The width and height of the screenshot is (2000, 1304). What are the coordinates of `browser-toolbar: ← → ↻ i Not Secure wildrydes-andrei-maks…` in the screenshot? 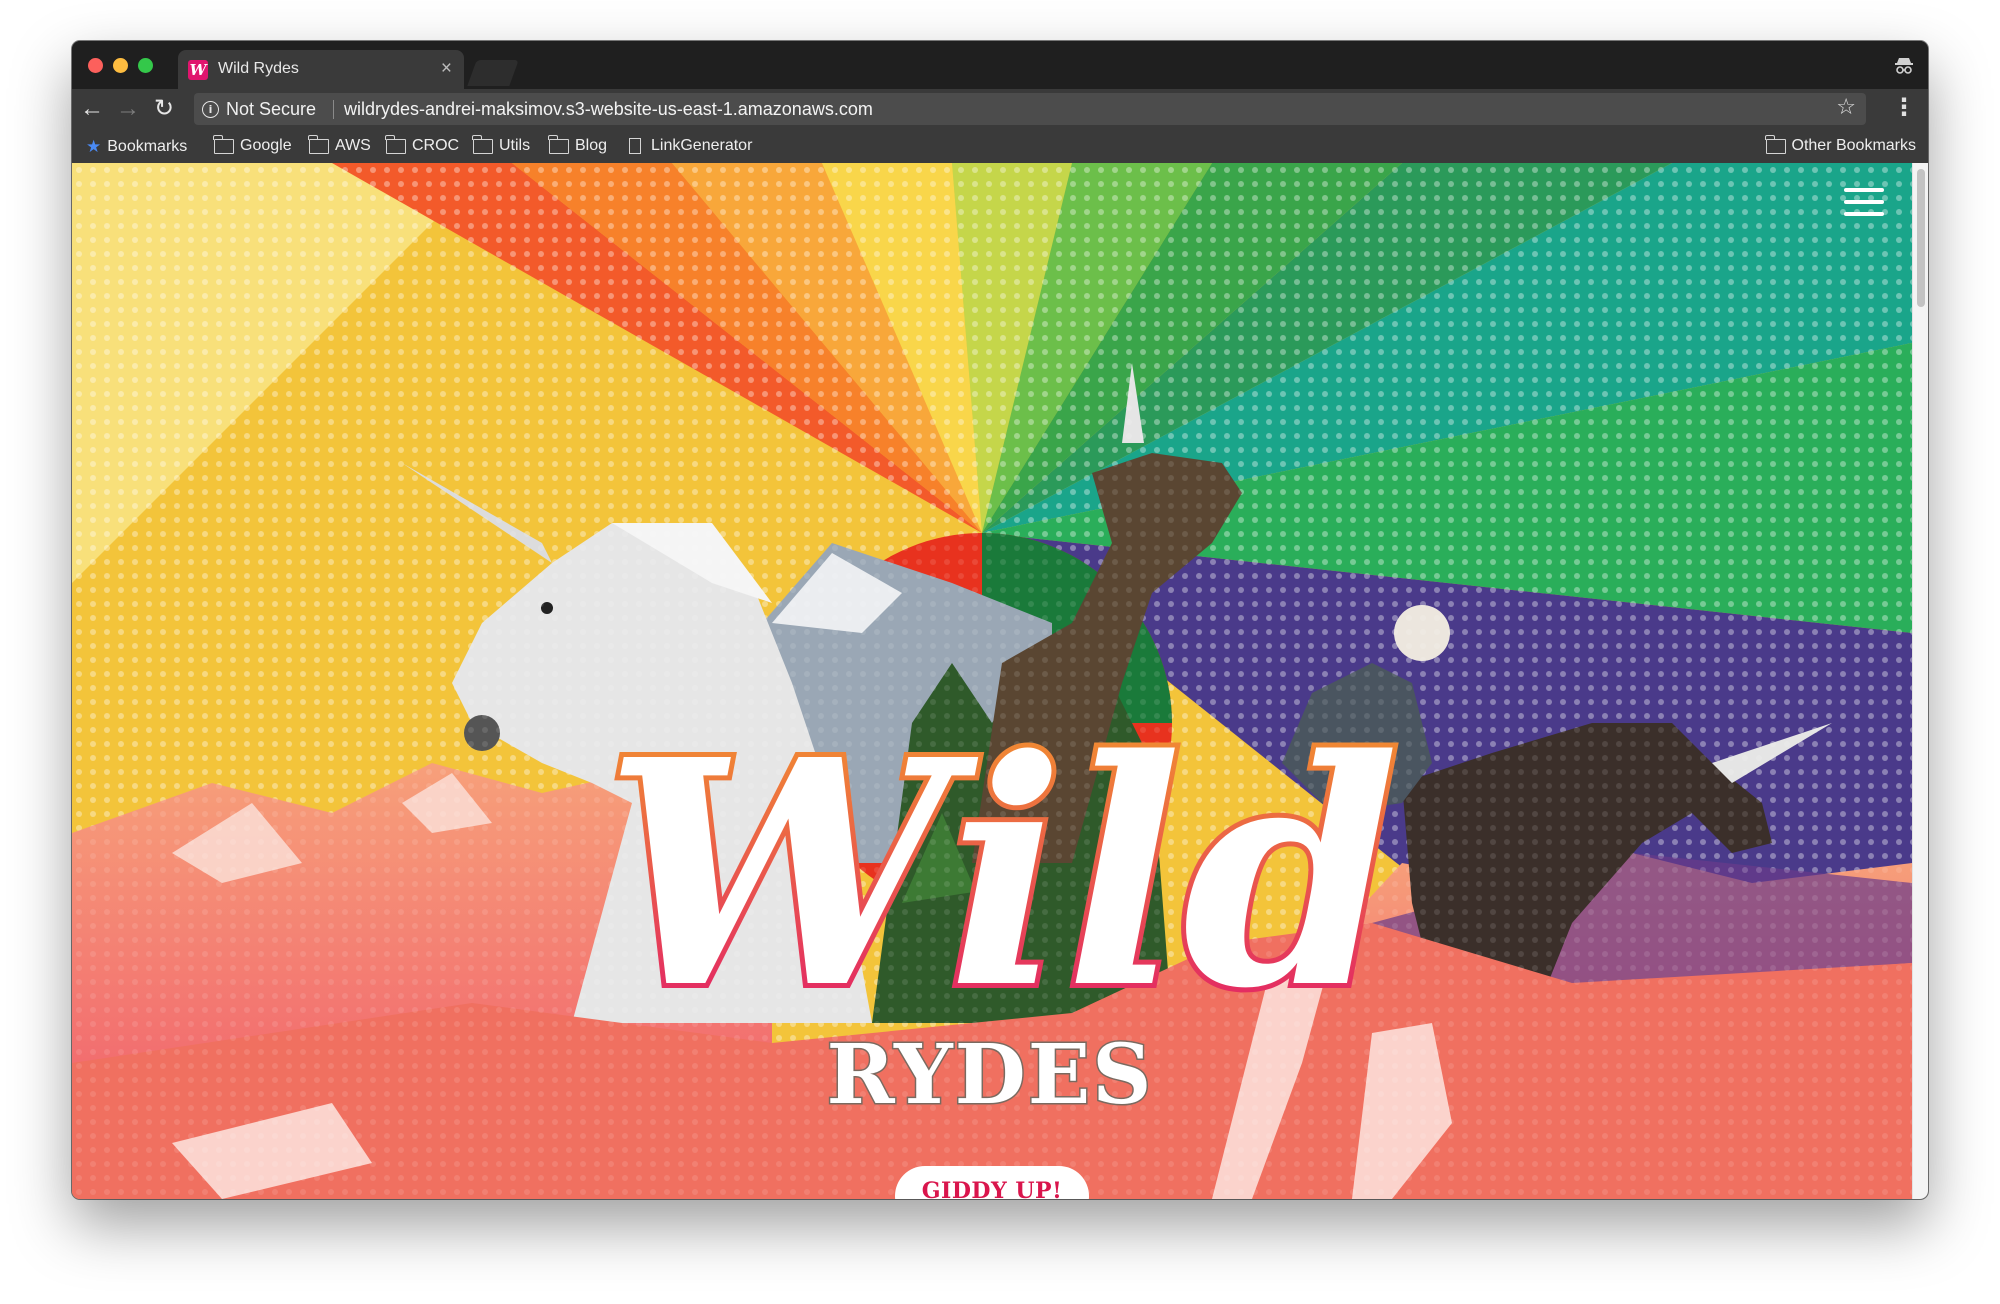 It's located at (1000, 109).